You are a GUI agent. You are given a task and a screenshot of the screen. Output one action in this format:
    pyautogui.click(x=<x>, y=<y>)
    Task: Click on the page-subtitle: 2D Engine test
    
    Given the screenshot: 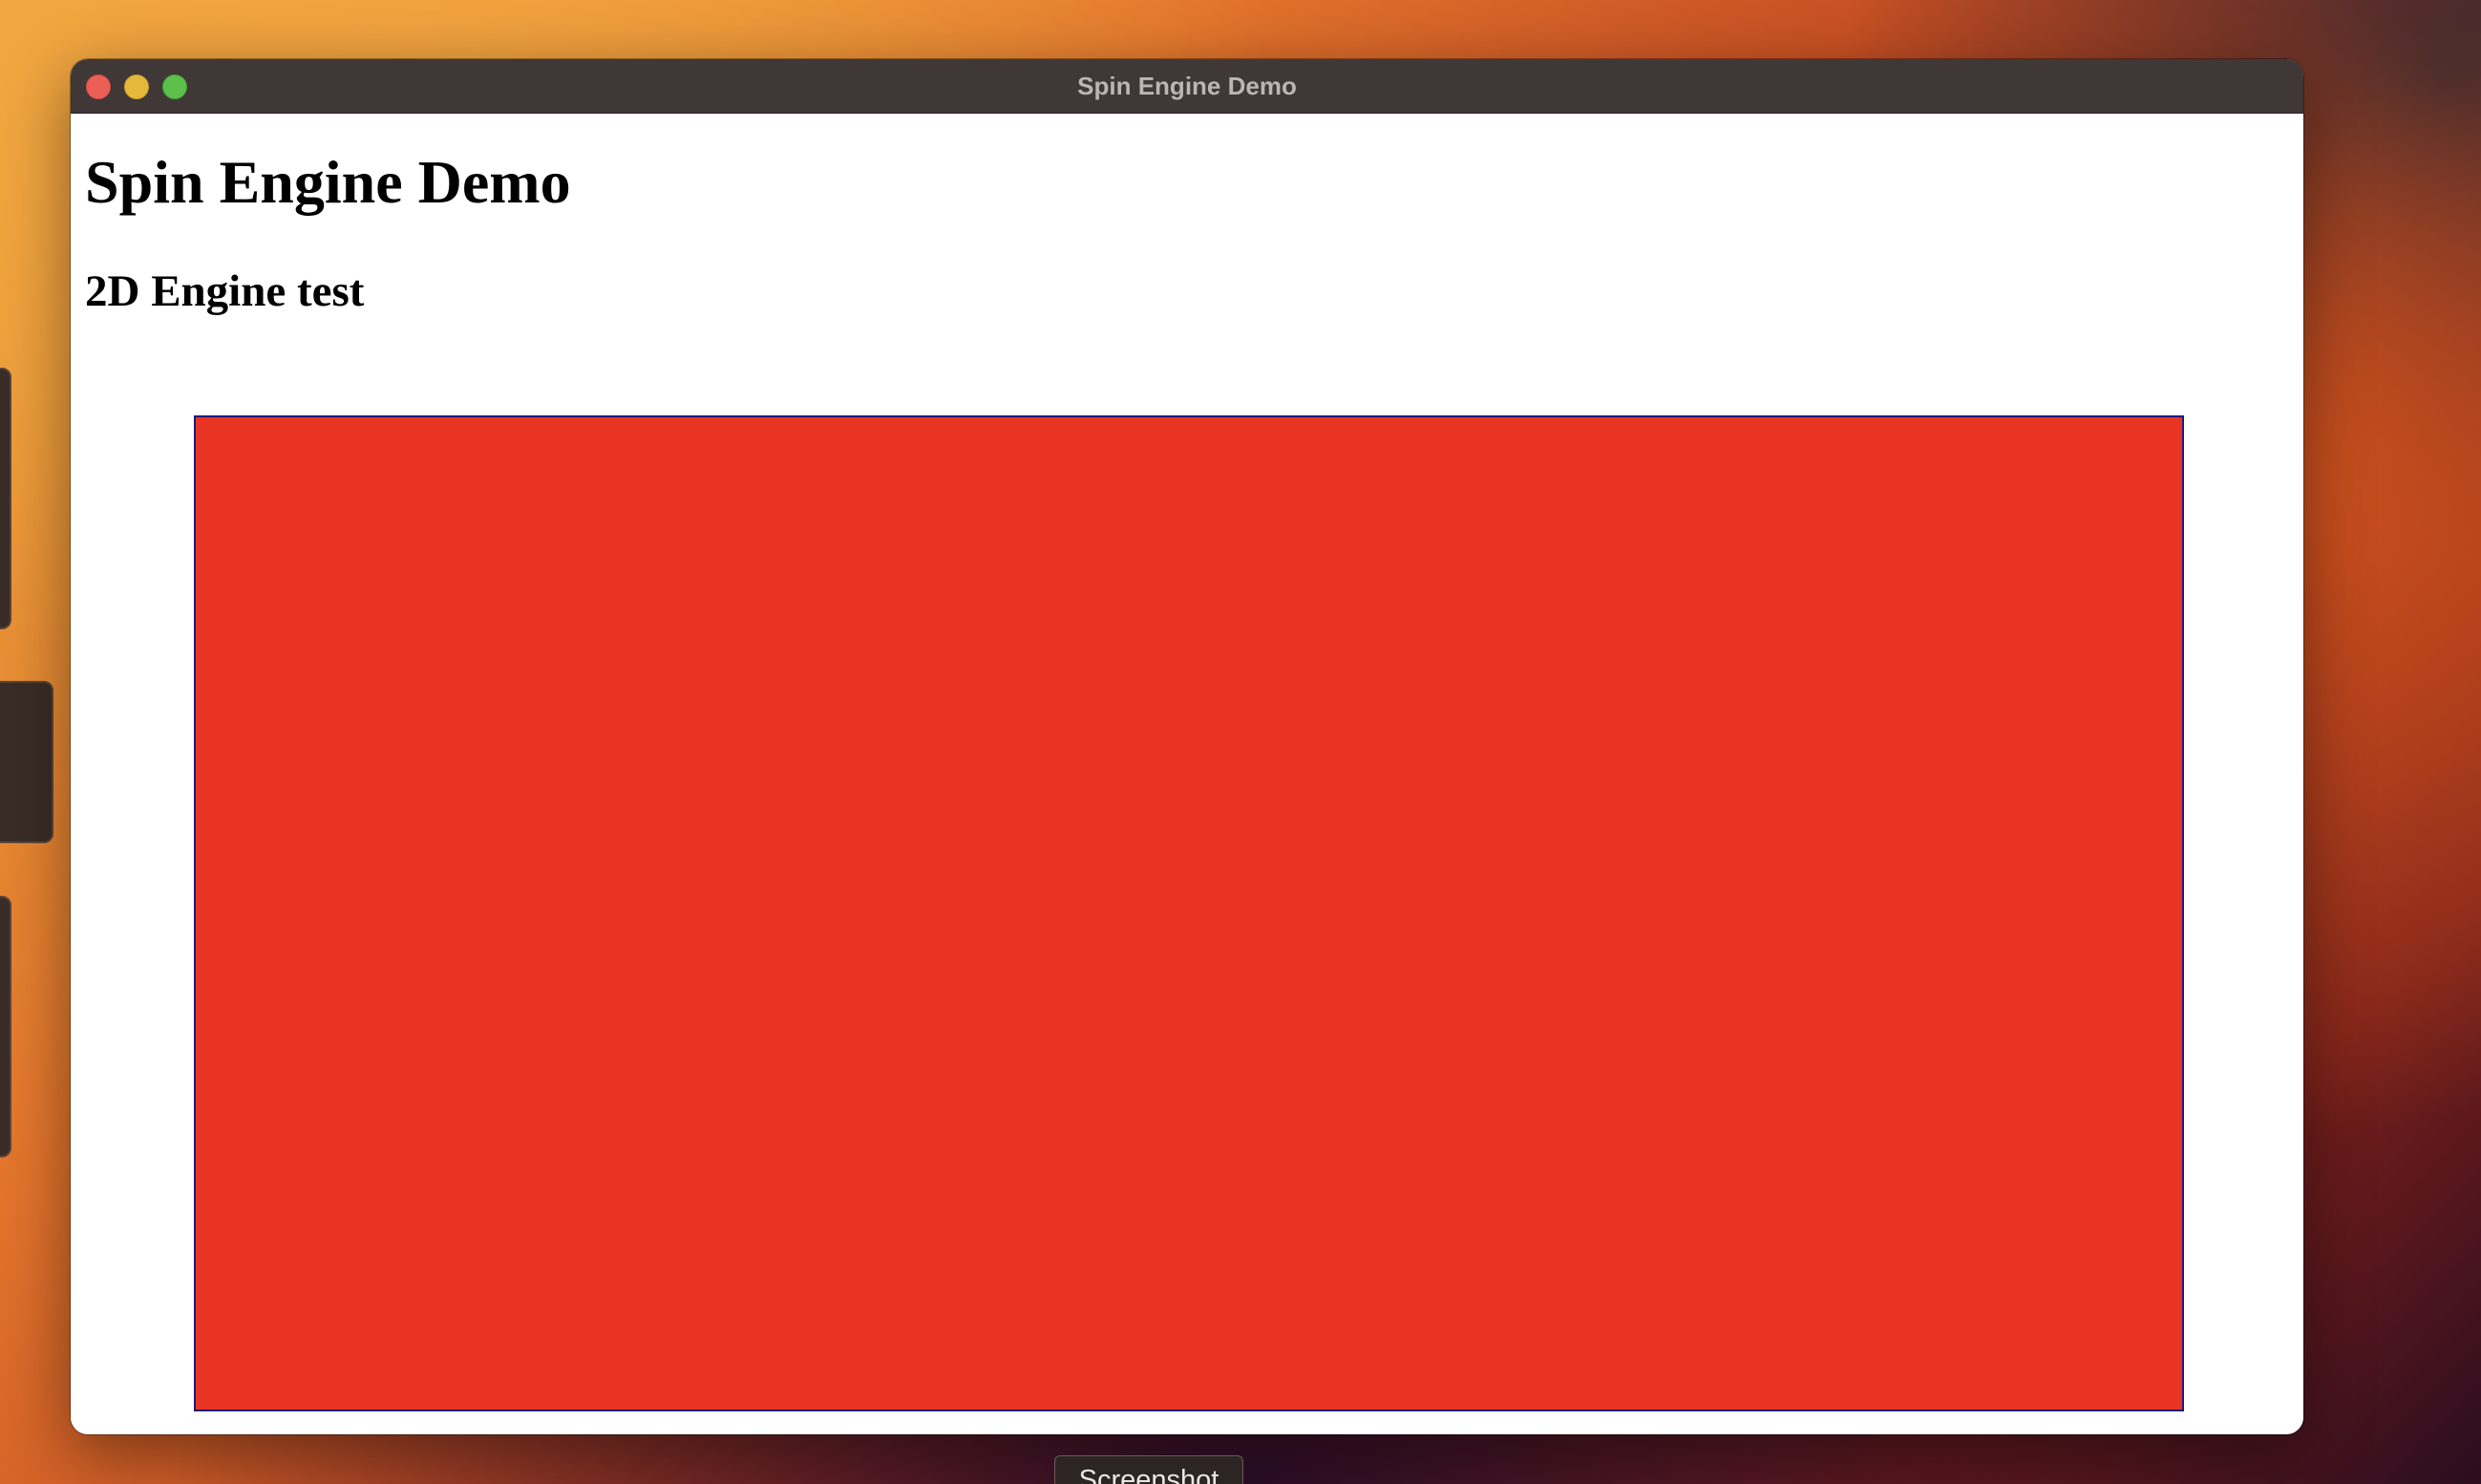 What is the action you would take?
    pyautogui.click(x=225, y=291)
    